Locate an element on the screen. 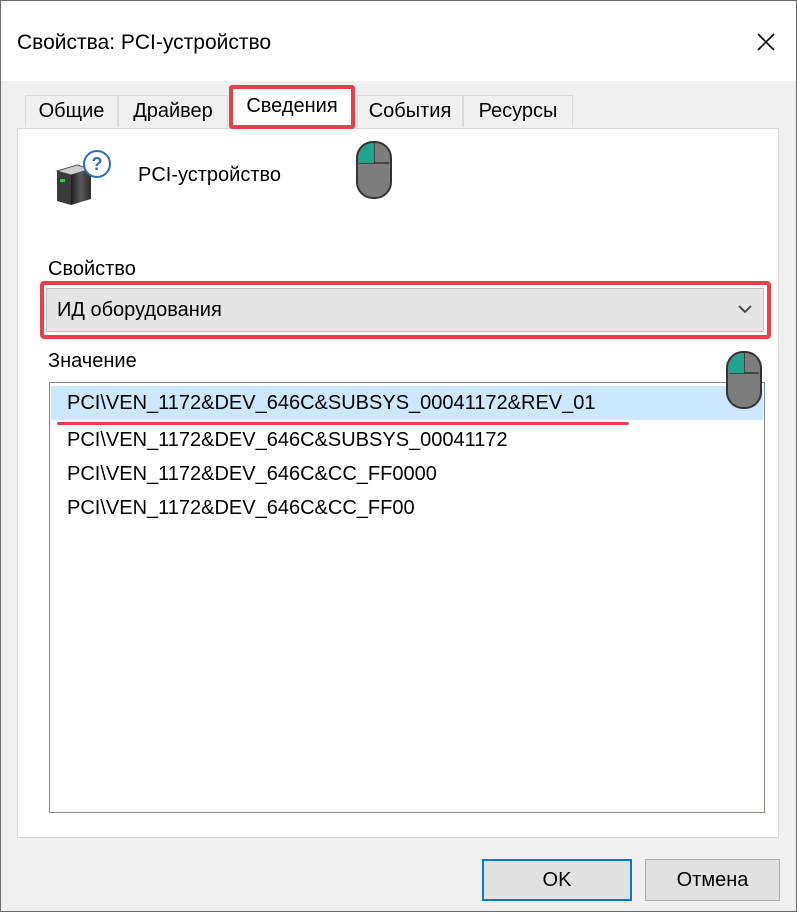 Image resolution: width=797 pixels, height=912 pixels. window-title: Свойства: PCI-устройство is located at coordinates (144, 42).